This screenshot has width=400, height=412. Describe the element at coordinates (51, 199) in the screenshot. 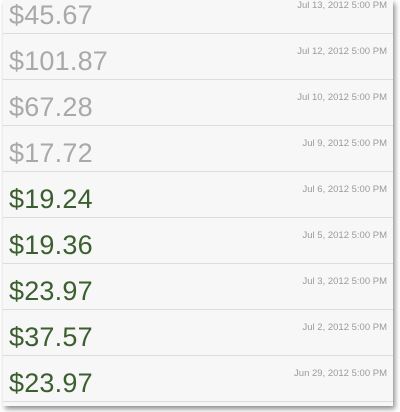

I see `transaction-amount: $19.24` at that location.